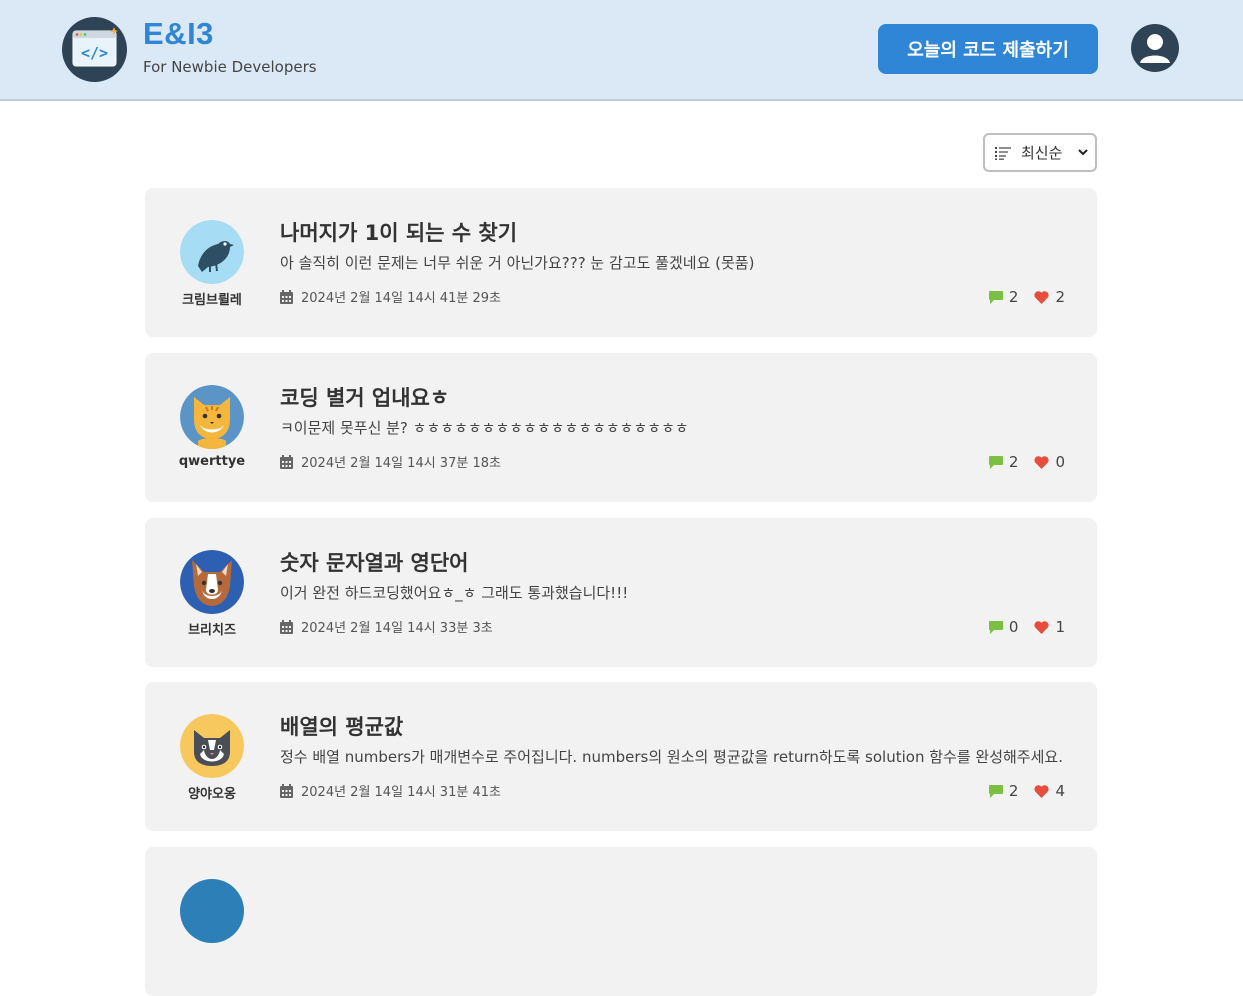 This screenshot has height=996, width=1243. What do you see at coordinates (212, 582) in the screenshot?
I see `dog-avatar-icon` at bounding box center [212, 582].